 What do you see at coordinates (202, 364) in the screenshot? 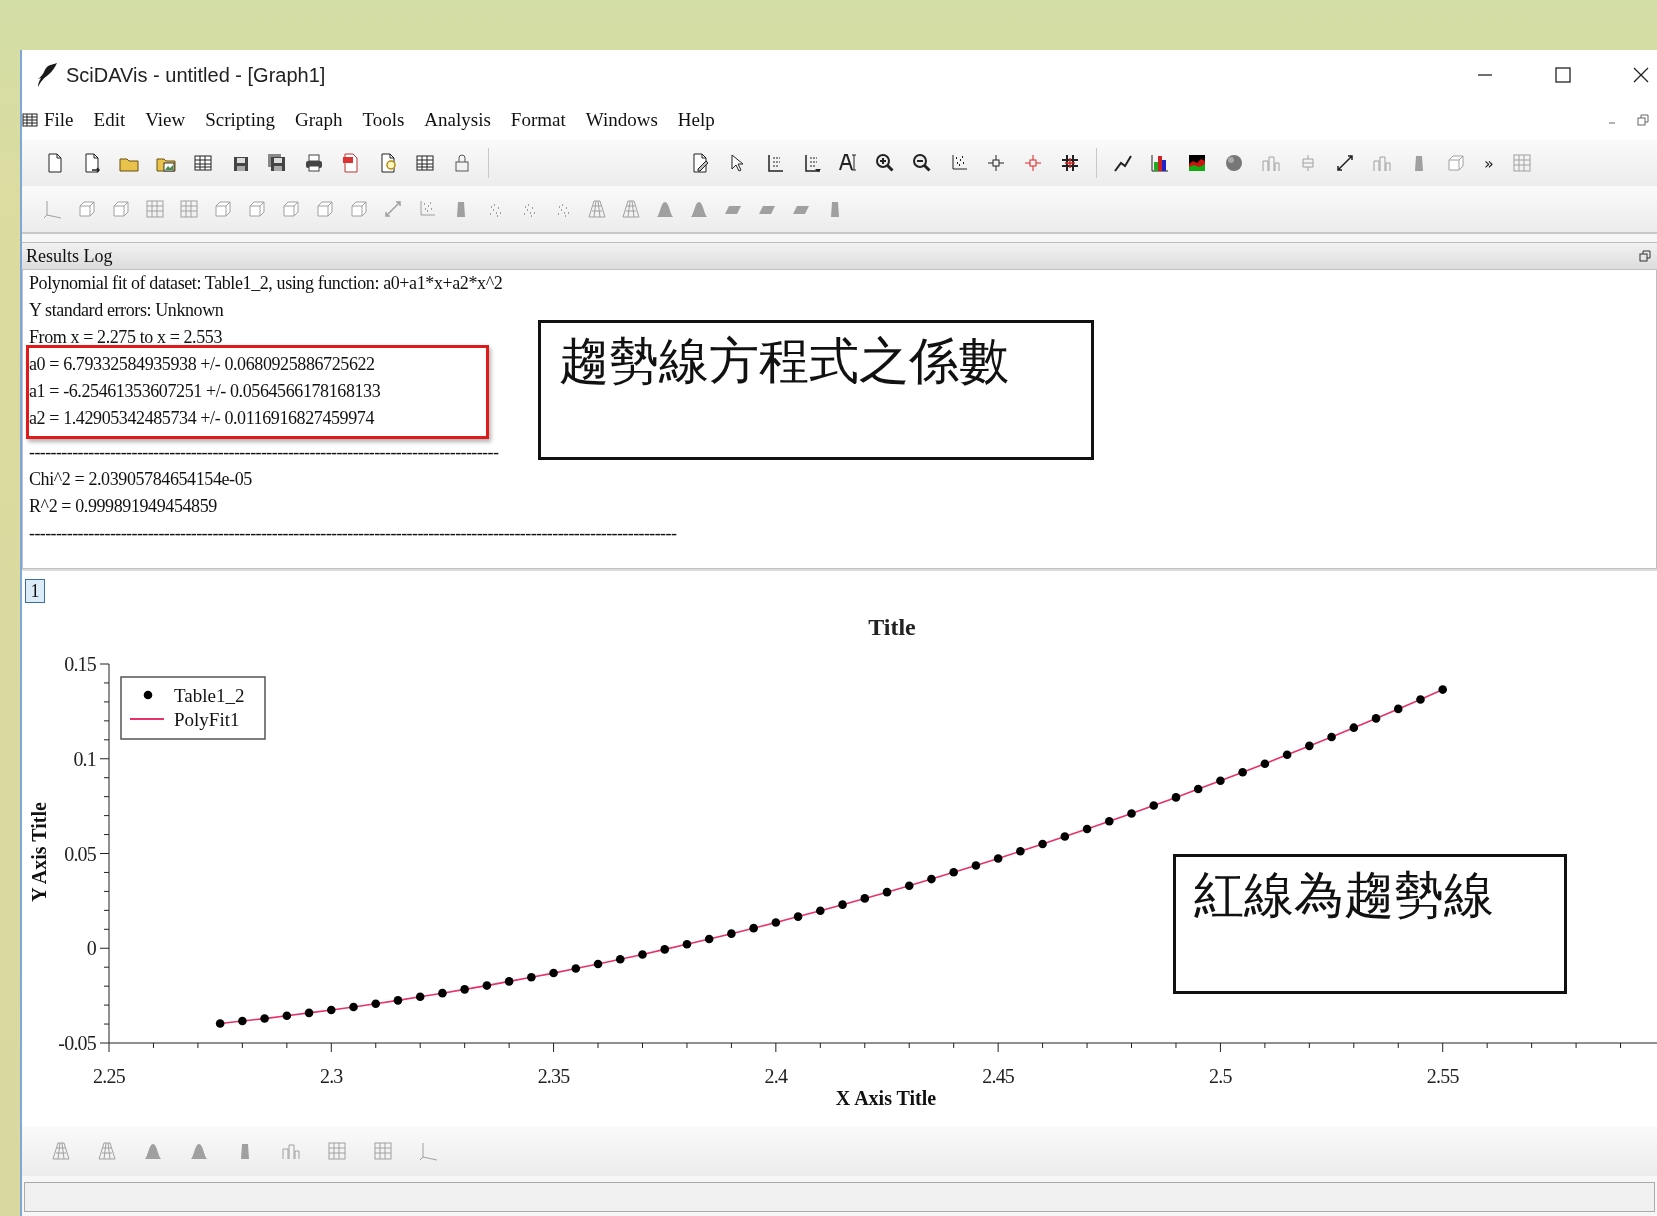
I see `log-line: a0 = 6.79332584935938 +/- 0.0680925886725622` at bounding box center [202, 364].